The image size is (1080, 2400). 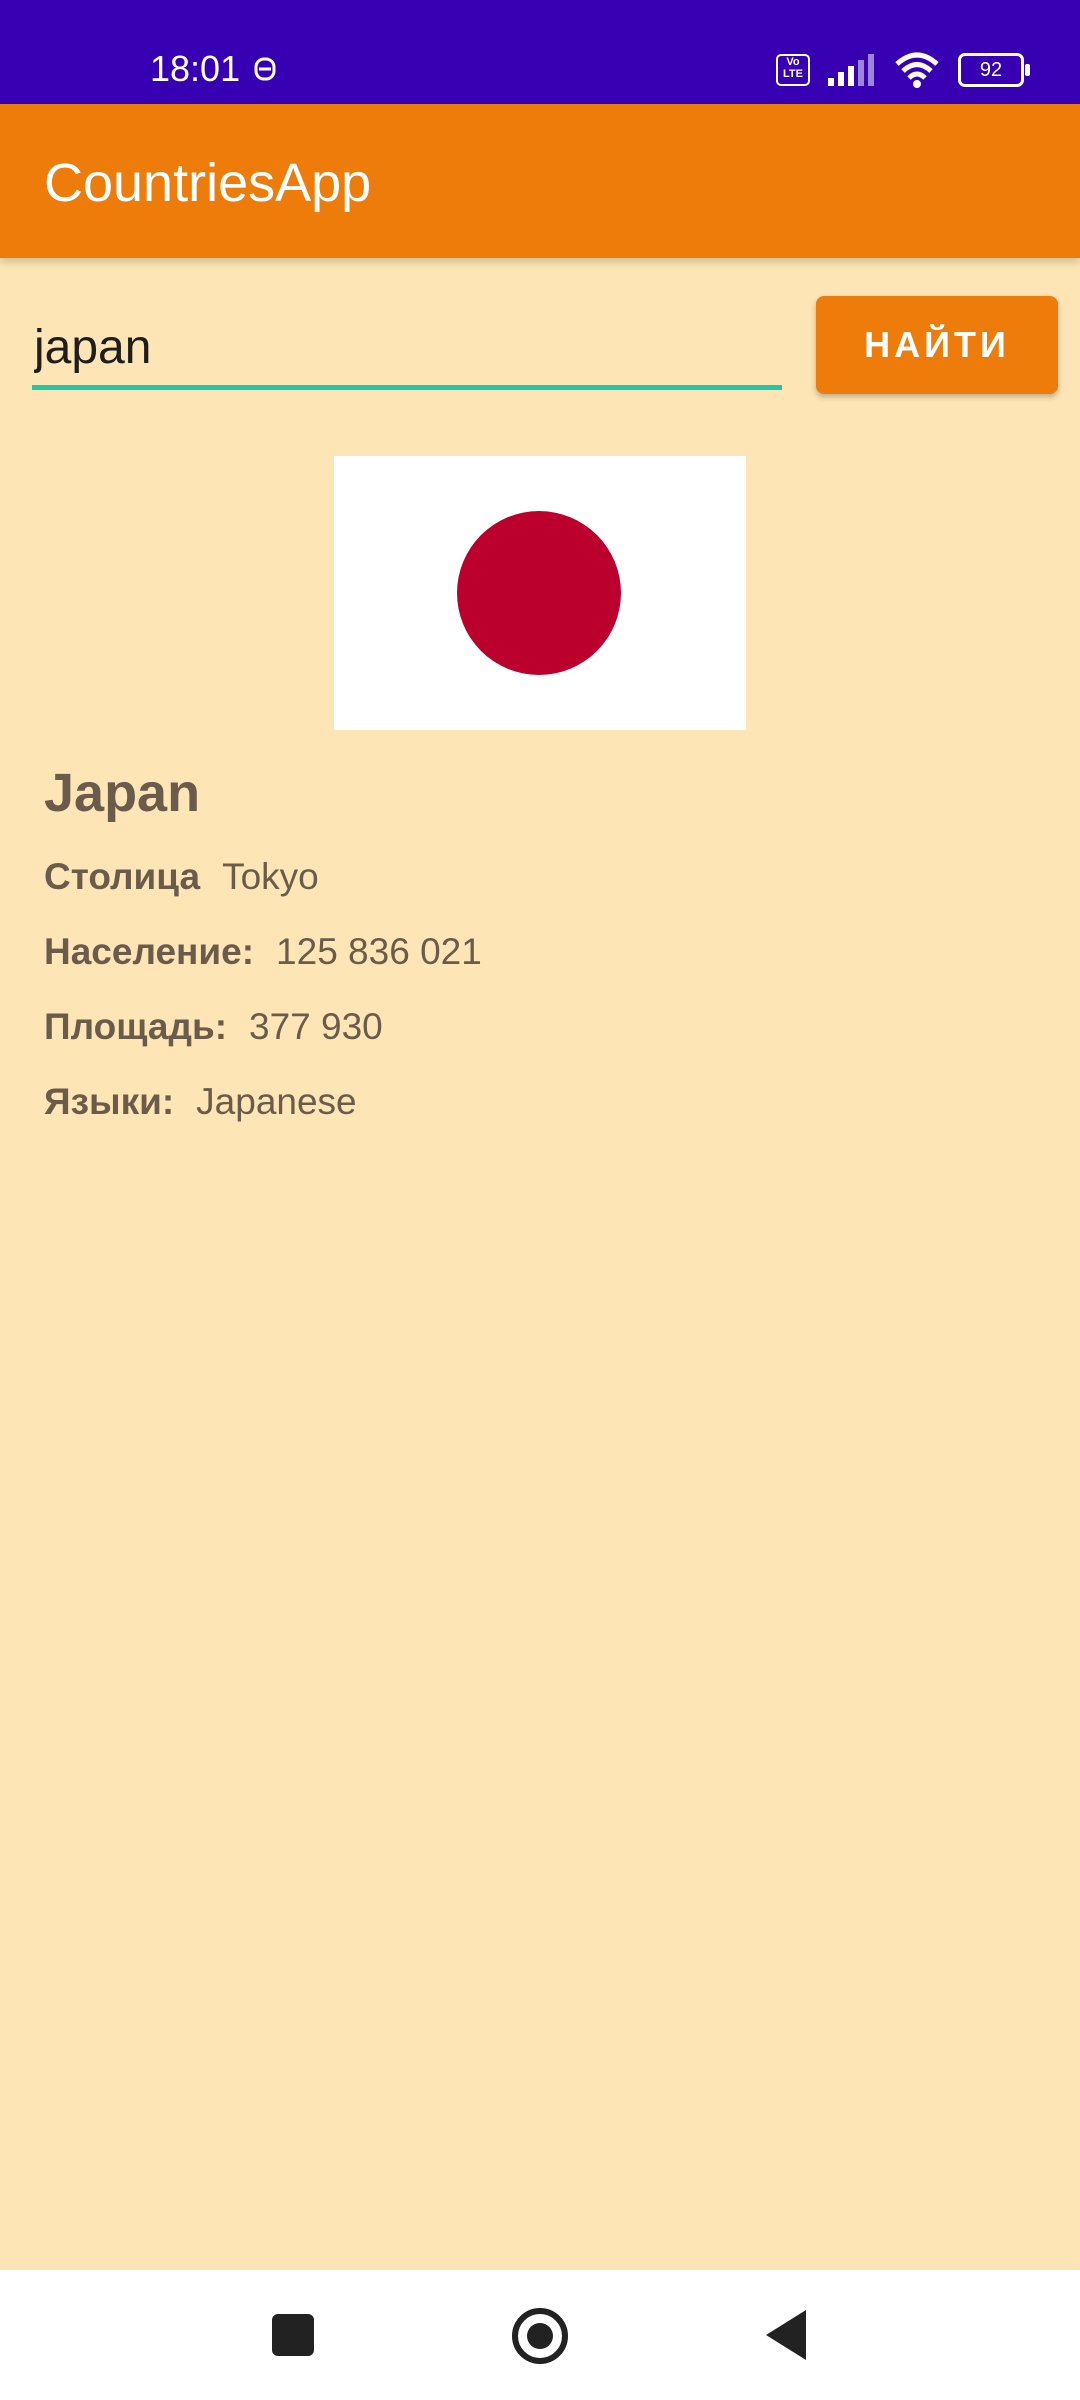 I want to click on population-value: 125 836 021, so click(x=379, y=951).